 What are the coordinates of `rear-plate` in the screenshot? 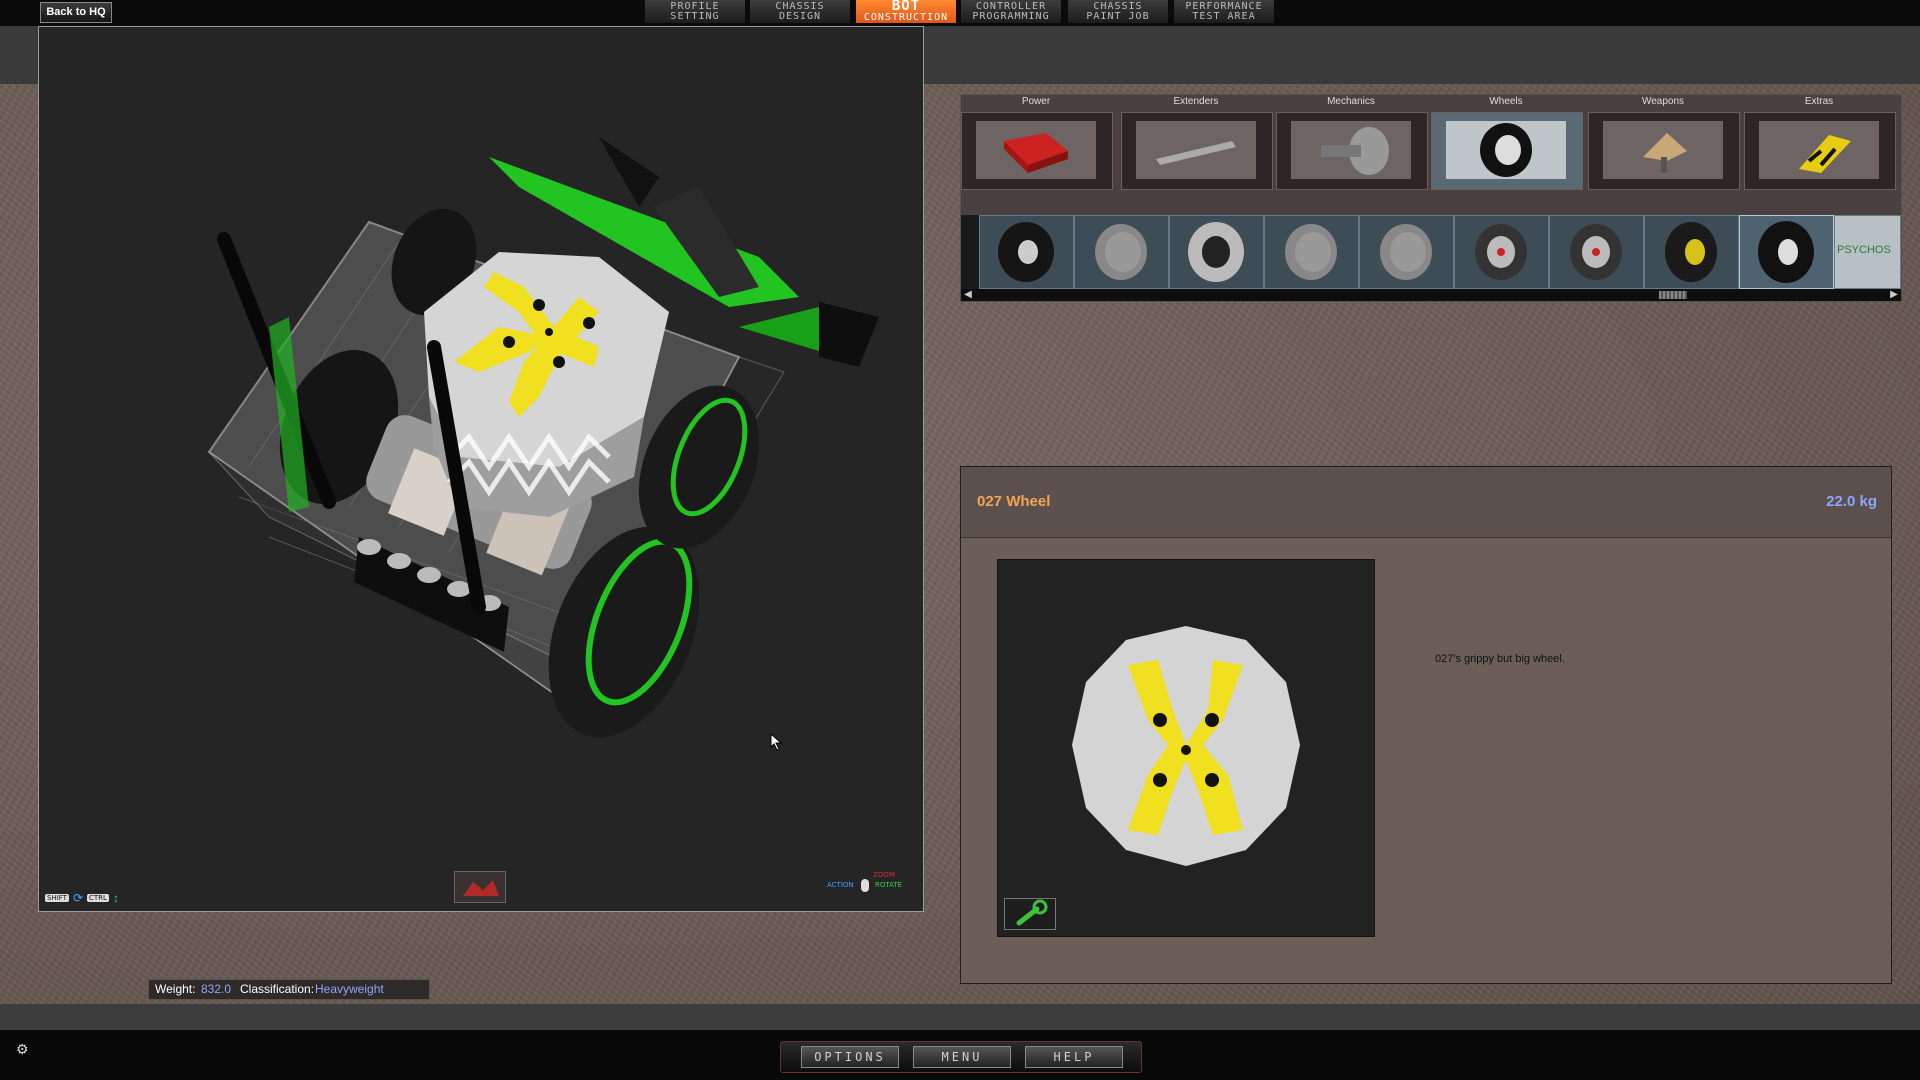 It's located at (629, 172).